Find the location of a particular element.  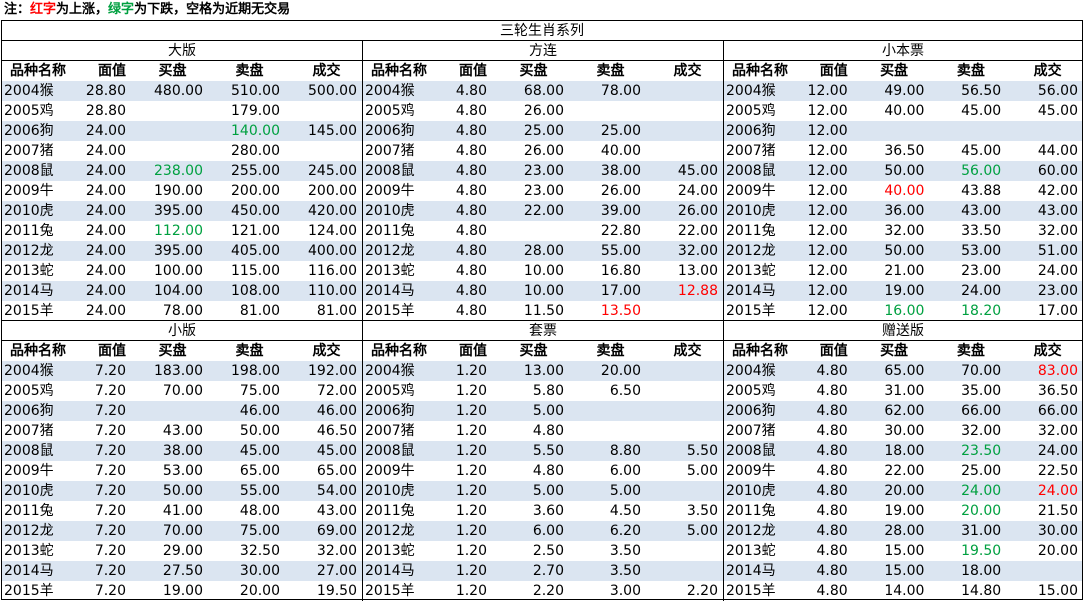

cell-sell: 32.50 is located at coordinates (259, 551).